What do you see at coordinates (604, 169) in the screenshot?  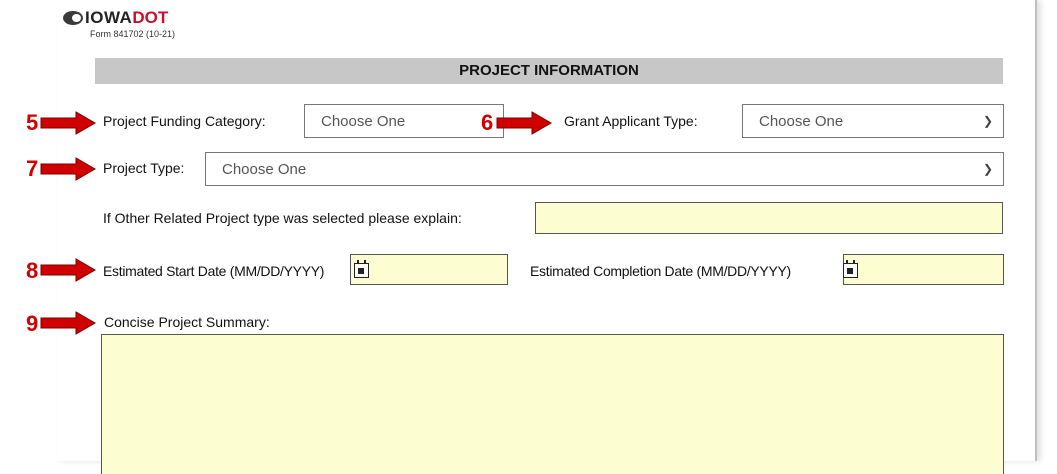 I see `project-type-select: Choose One ❯` at bounding box center [604, 169].